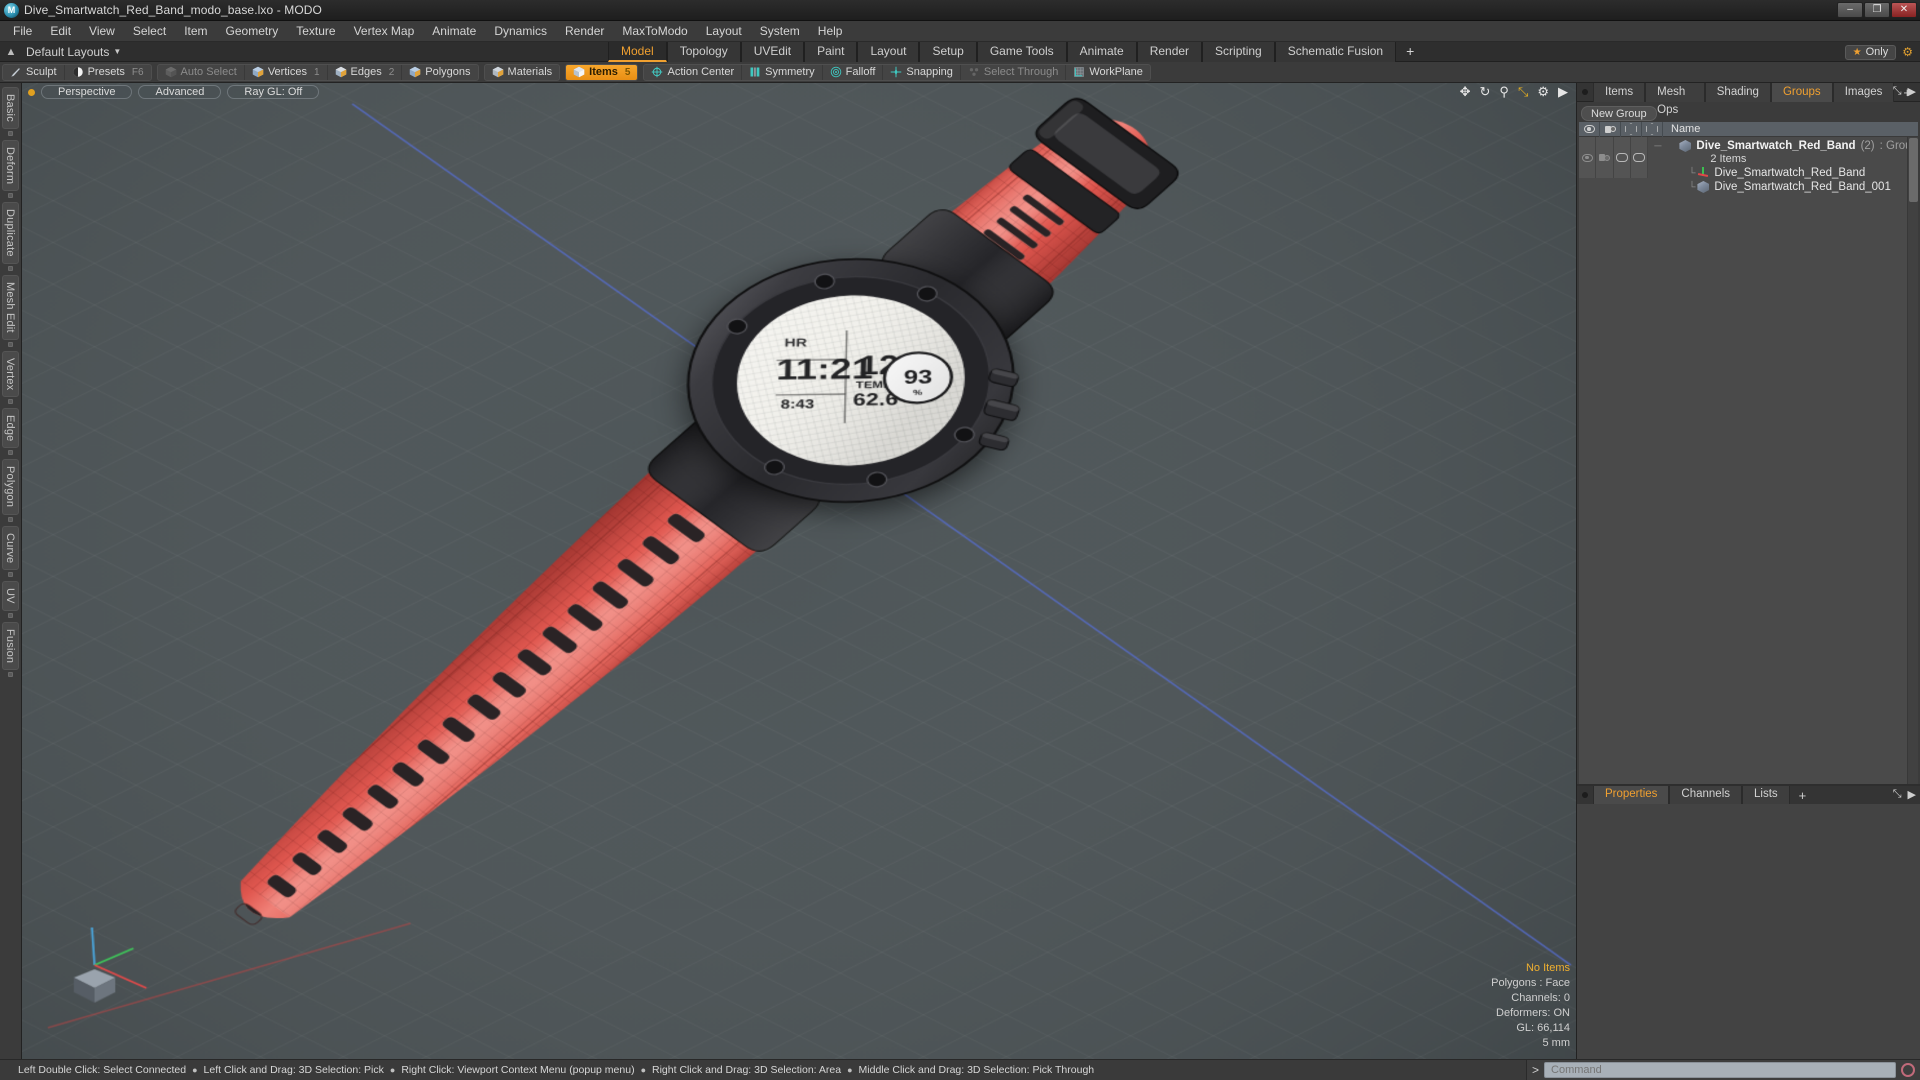  Describe the element at coordinates (10, 645) in the screenshot. I see `tool-tab-fusion: Fusion` at that location.